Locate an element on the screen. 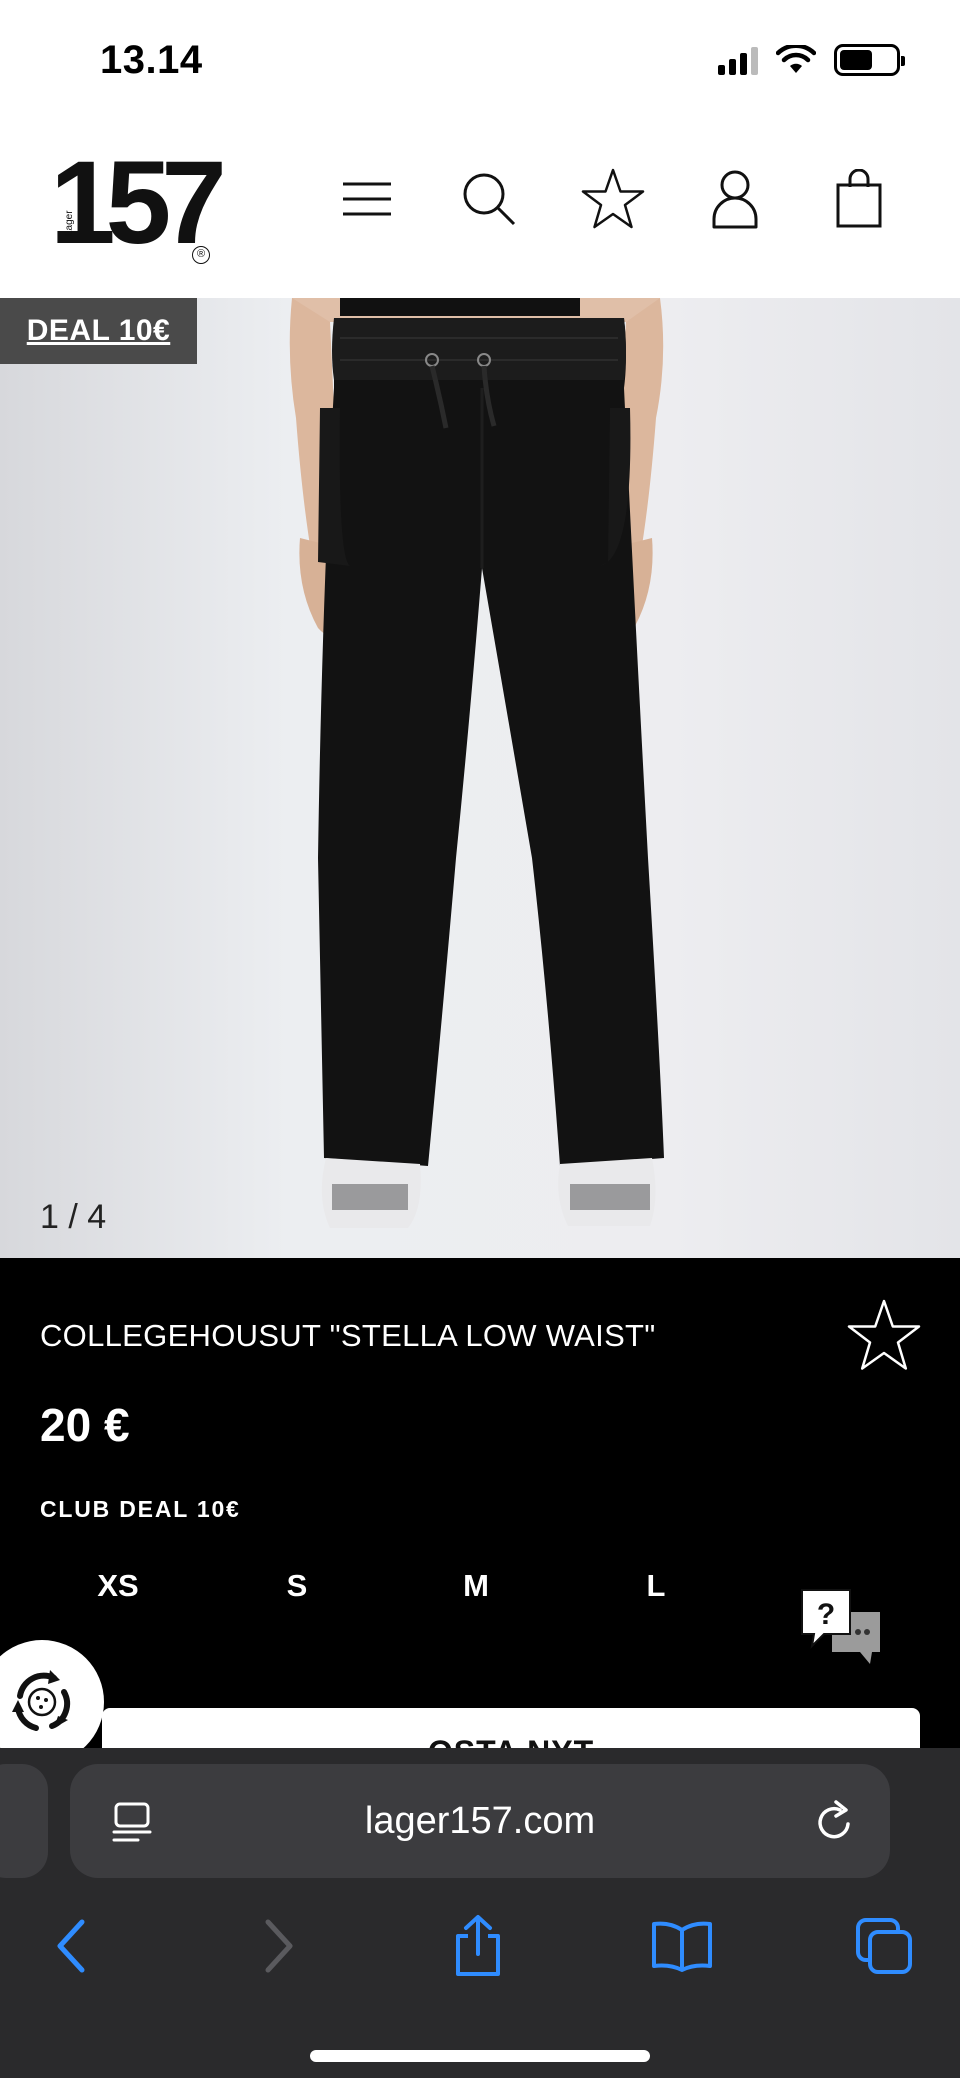 This screenshot has width=960, height=2078. bookmarks-button is located at coordinates (682, 1946).